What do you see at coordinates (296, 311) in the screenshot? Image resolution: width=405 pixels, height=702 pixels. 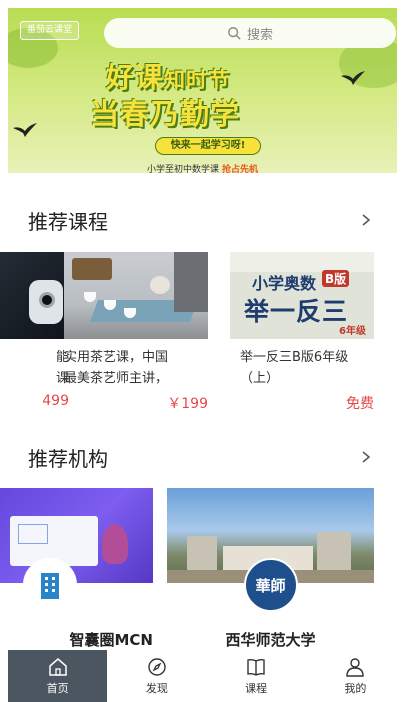 I see `cover-main: 举一反三` at bounding box center [296, 311].